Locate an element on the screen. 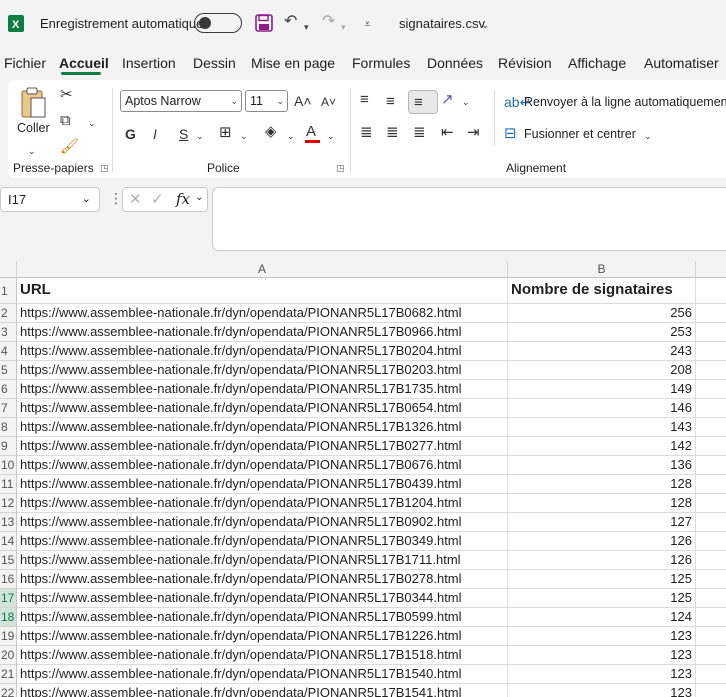 The height and width of the screenshot is (697, 726). row-header: 17 is located at coordinates (8, 598).